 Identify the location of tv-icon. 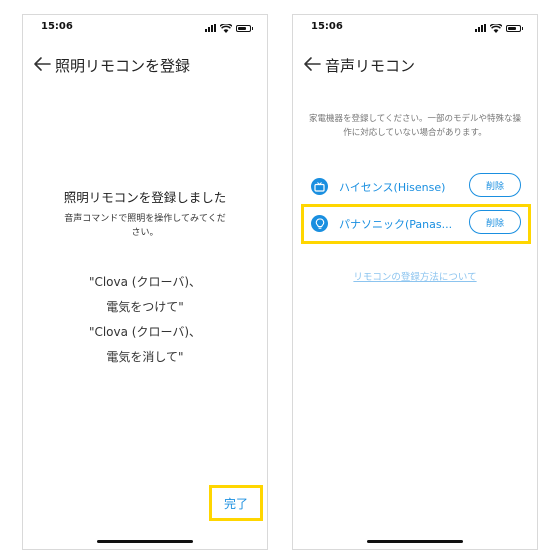
(319, 186).